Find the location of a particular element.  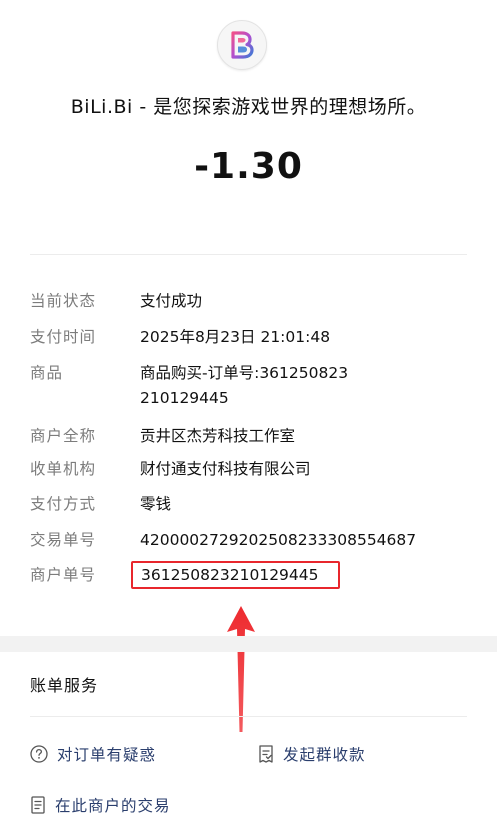

detail-label: 商户单号 is located at coordinates (63, 575).